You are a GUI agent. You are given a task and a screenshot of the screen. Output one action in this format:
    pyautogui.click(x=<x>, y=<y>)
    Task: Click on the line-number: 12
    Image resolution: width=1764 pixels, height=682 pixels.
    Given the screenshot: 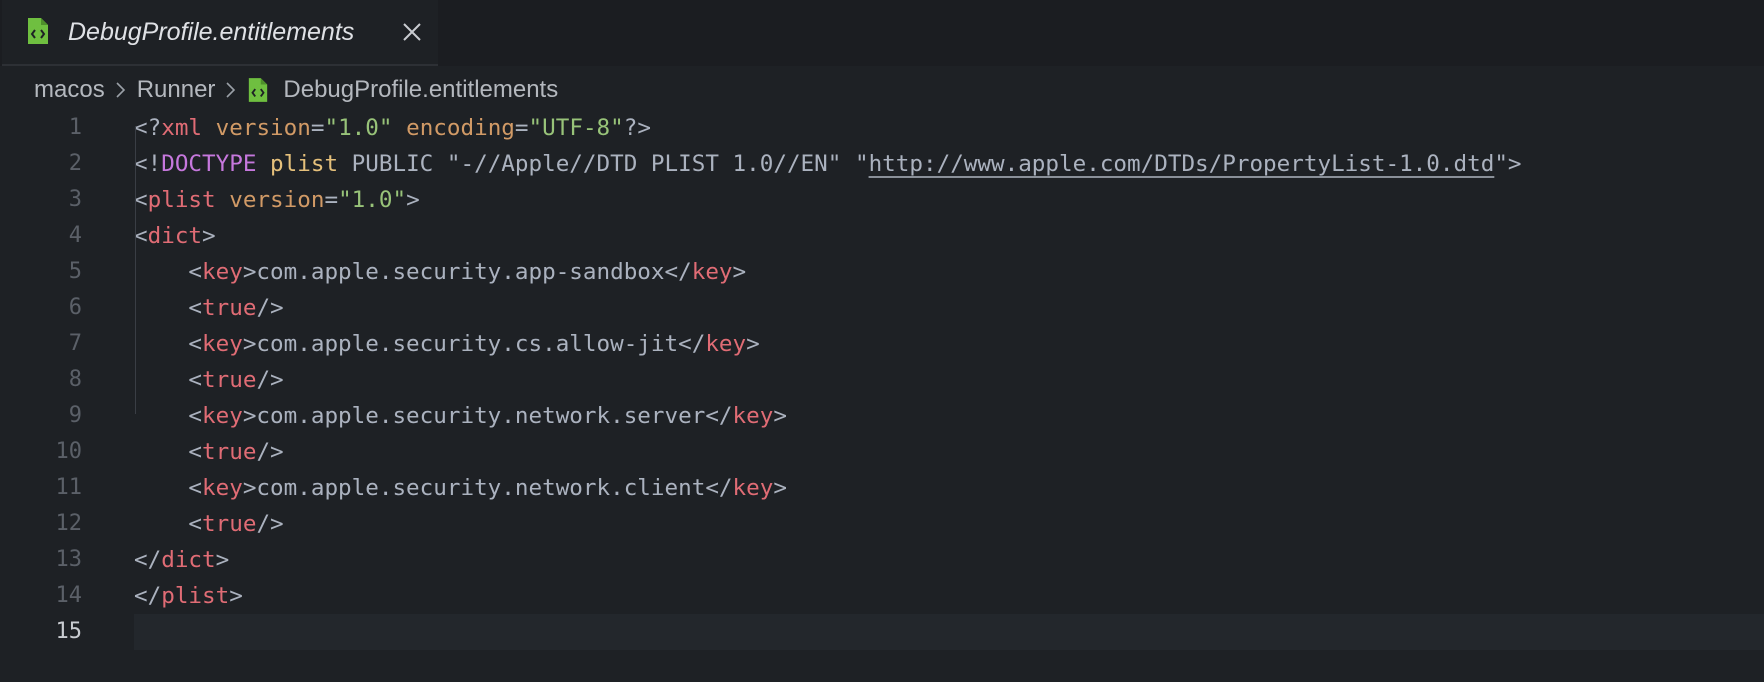 What is the action you would take?
    pyautogui.click(x=69, y=523)
    